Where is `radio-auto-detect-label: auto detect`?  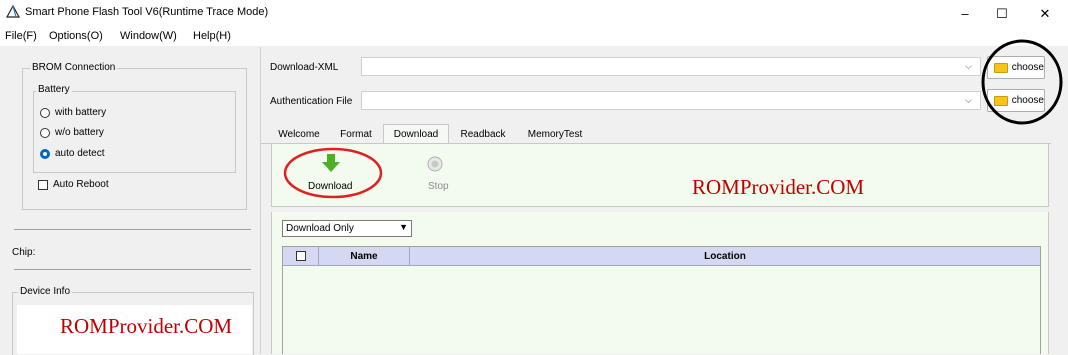
radio-auto-detect-label: auto detect is located at coordinates (80, 153).